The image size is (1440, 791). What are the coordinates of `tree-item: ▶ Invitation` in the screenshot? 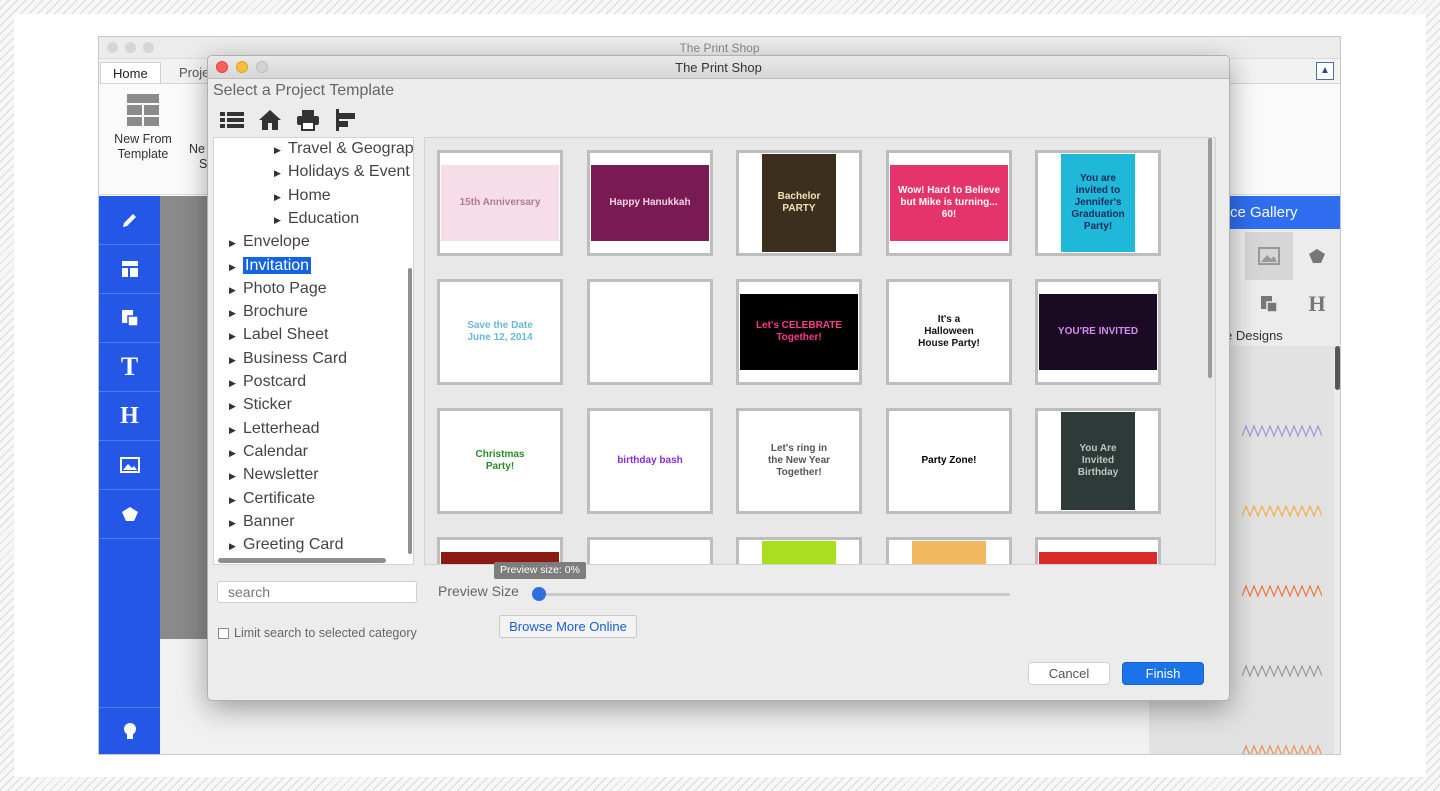 It's located at (270, 266).